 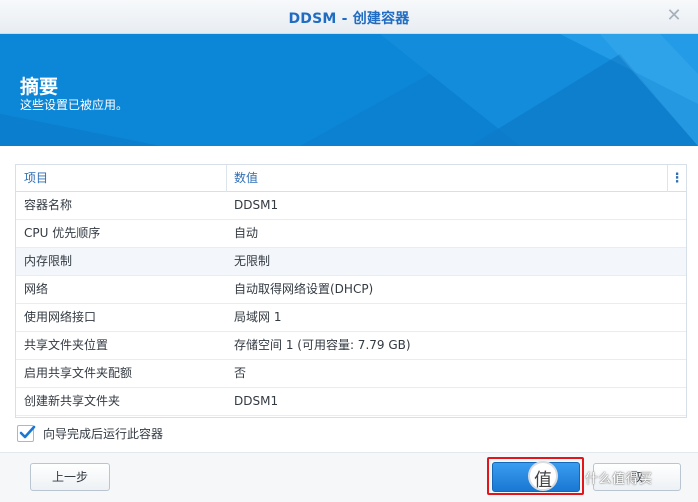 What do you see at coordinates (74, 105) in the screenshot?
I see `banner-subtitle: 这些设置已被应用。` at bounding box center [74, 105].